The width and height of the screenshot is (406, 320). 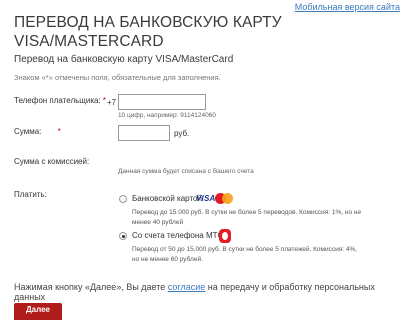 What do you see at coordinates (38, 311) in the screenshot?
I see `next-button: Далее` at bounding box center [38, 311].